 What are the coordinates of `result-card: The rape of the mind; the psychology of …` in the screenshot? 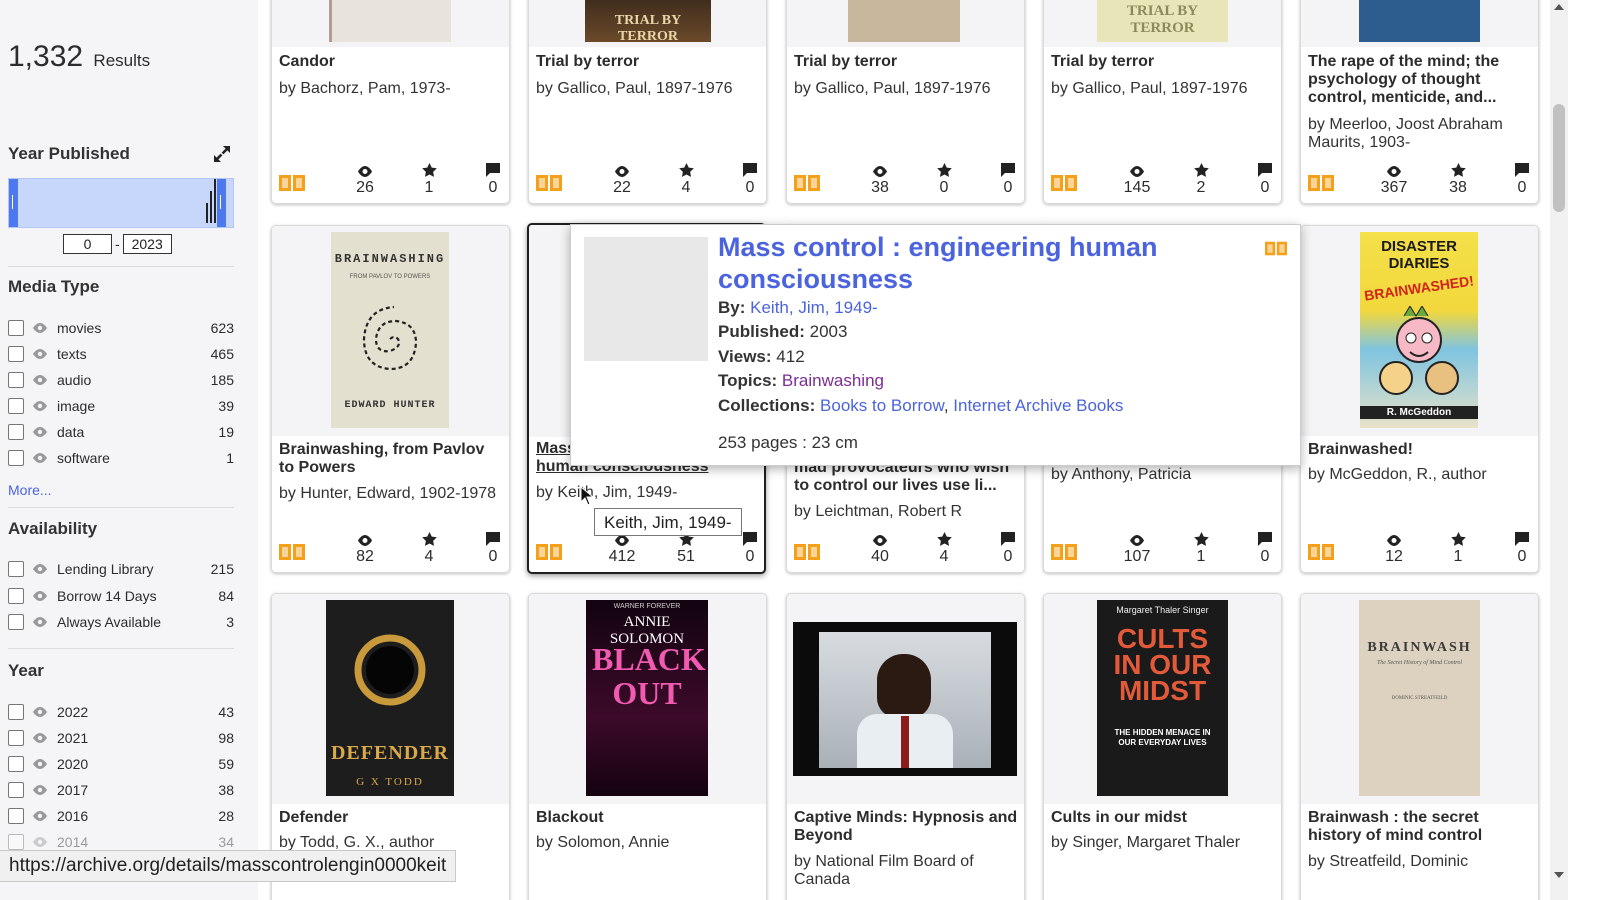 It's located at (1419, 102).